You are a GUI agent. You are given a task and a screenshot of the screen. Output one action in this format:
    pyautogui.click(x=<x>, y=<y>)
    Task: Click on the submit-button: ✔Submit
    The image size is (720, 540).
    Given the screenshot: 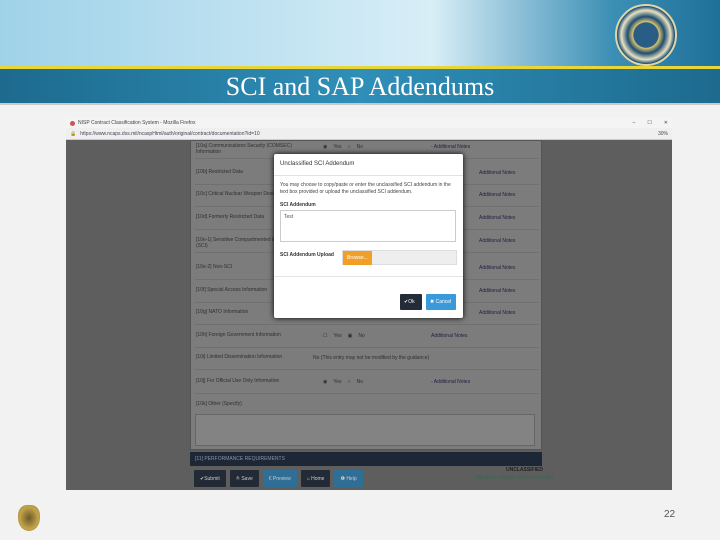 What is the action you would take?
    pyautogui.click(x=210, y=478)
    